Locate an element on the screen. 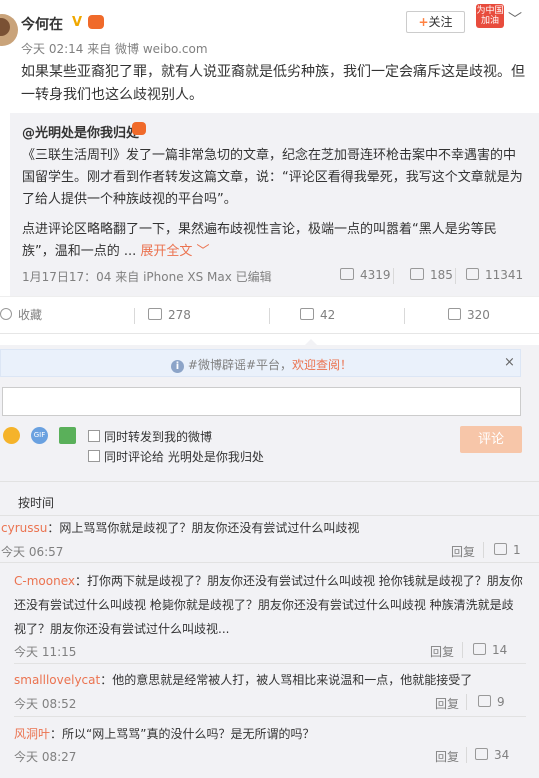  star-icon is located at coordinates (6, 314).